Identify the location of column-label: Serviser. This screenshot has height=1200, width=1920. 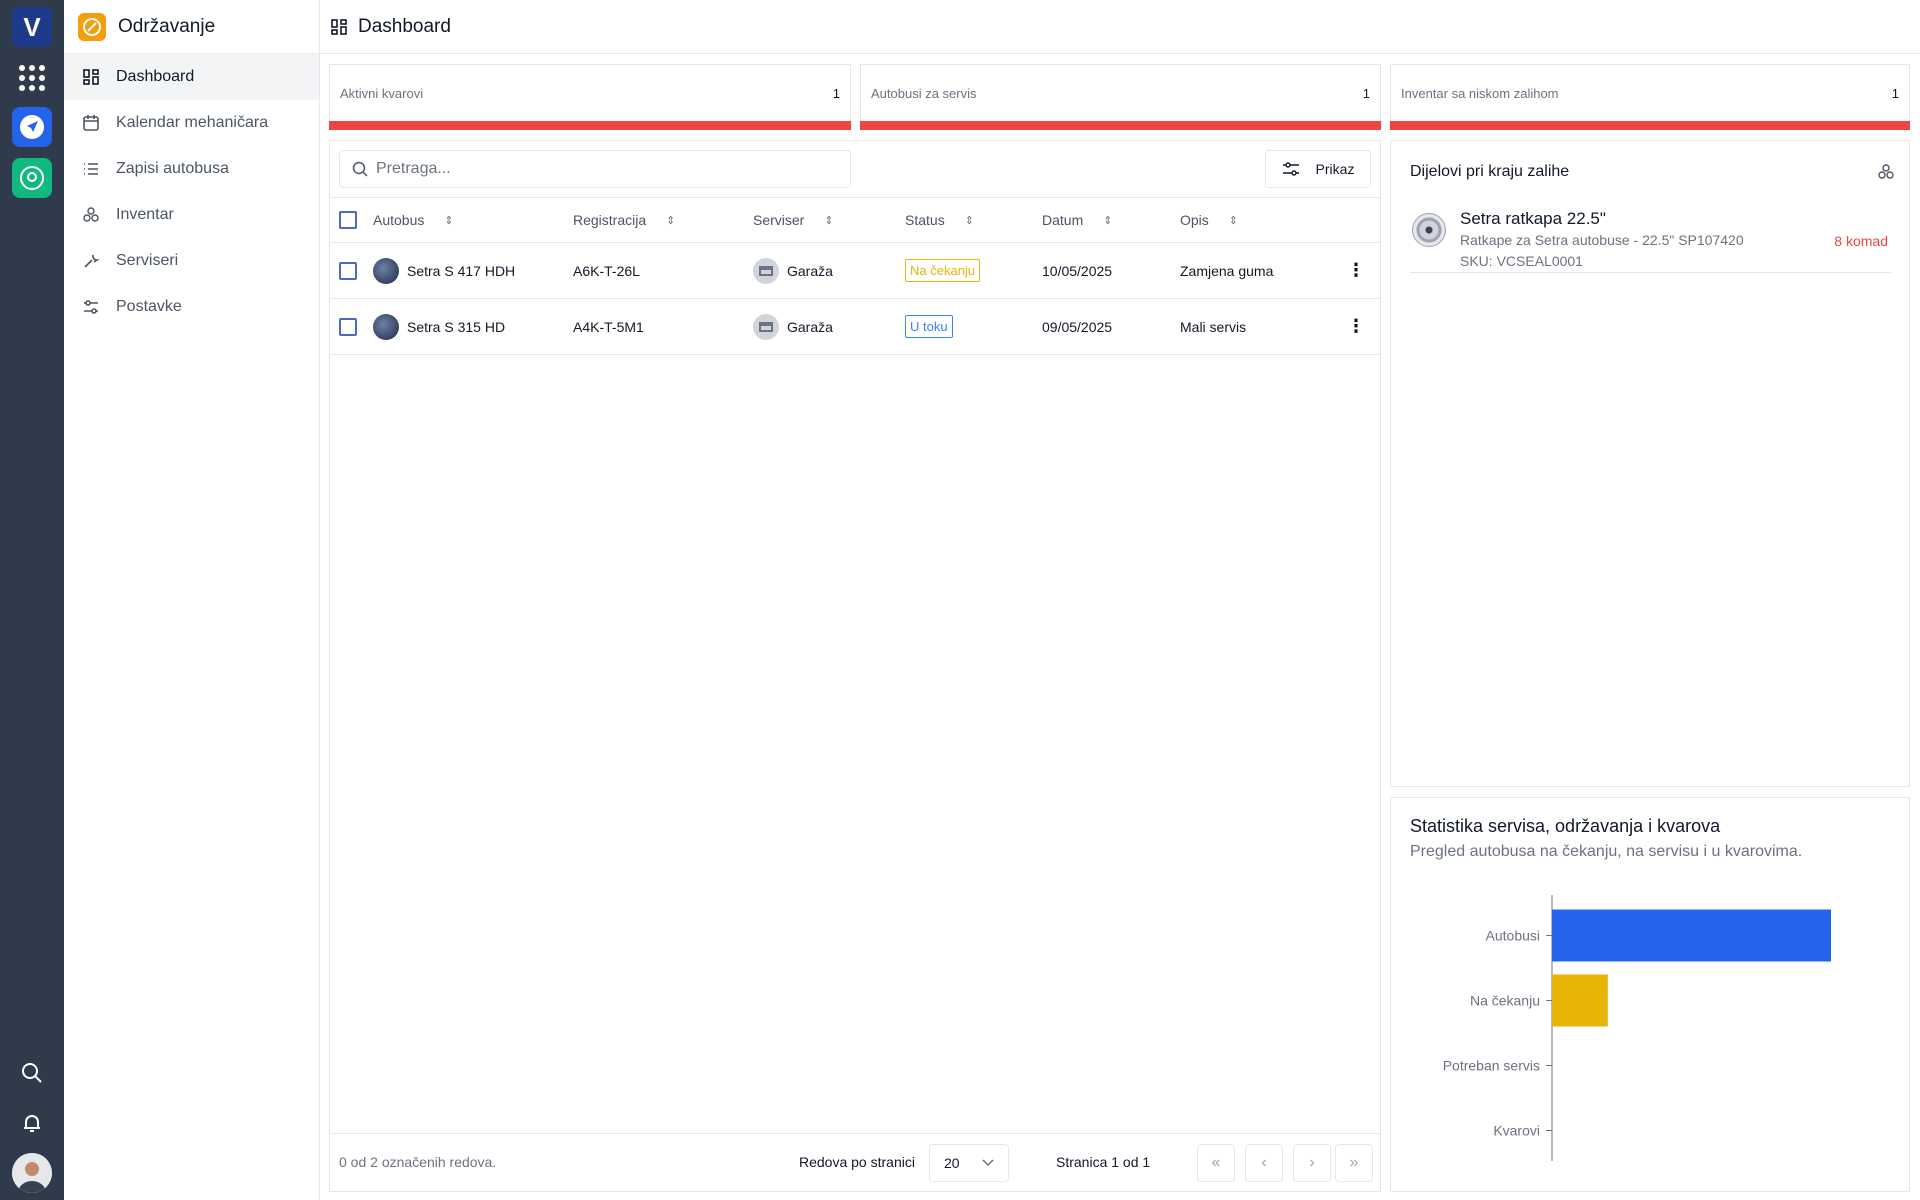
(779, 220).